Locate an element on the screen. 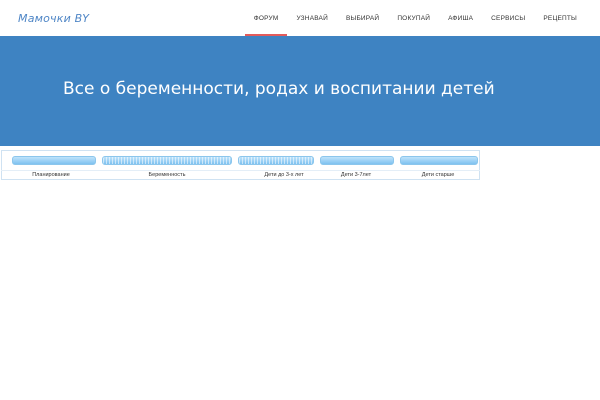 The width and height of the screenshot is (600, 400). nav-item-recipes: РЕЦЕПТЫ is located at coordinates (560, 18).